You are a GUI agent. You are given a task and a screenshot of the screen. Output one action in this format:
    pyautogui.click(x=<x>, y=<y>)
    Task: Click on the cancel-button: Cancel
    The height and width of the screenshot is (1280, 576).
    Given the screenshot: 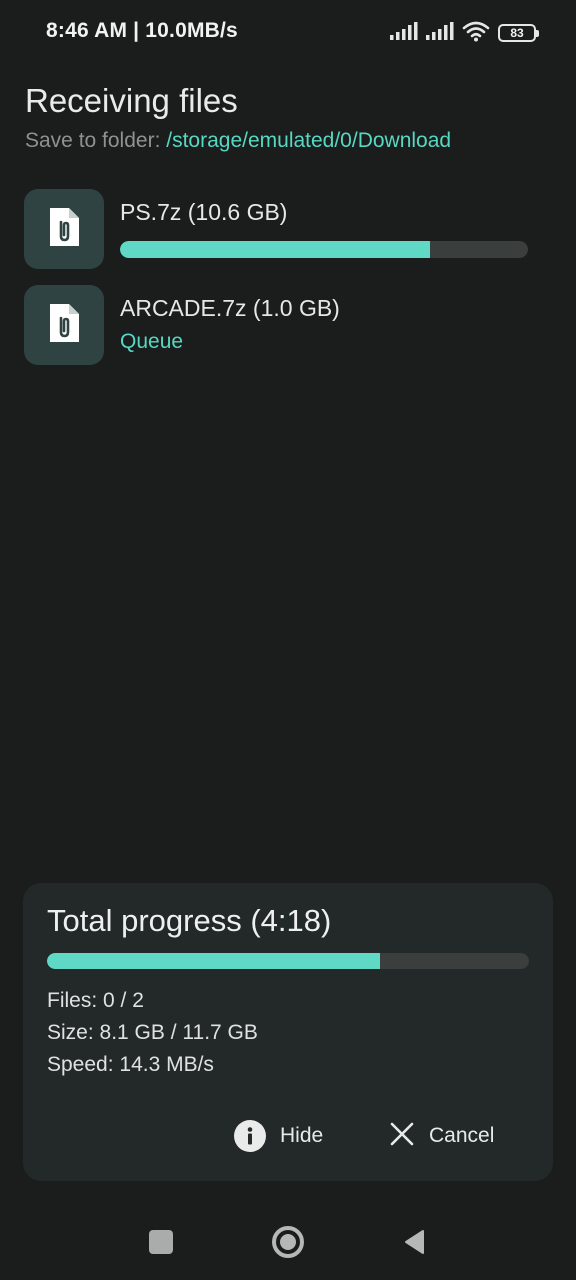 What is the action you would take?
    pyautogui.click(x=441, y=1136)
    